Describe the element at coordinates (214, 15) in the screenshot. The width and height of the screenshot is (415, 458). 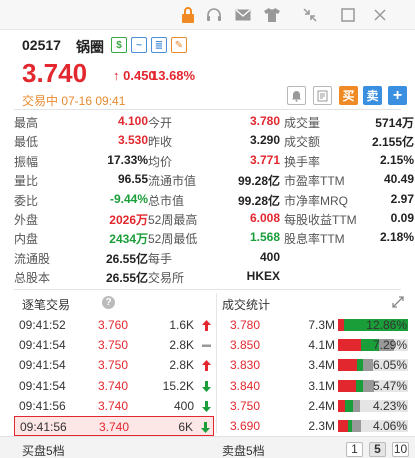
I see `headset-icon` at that location.